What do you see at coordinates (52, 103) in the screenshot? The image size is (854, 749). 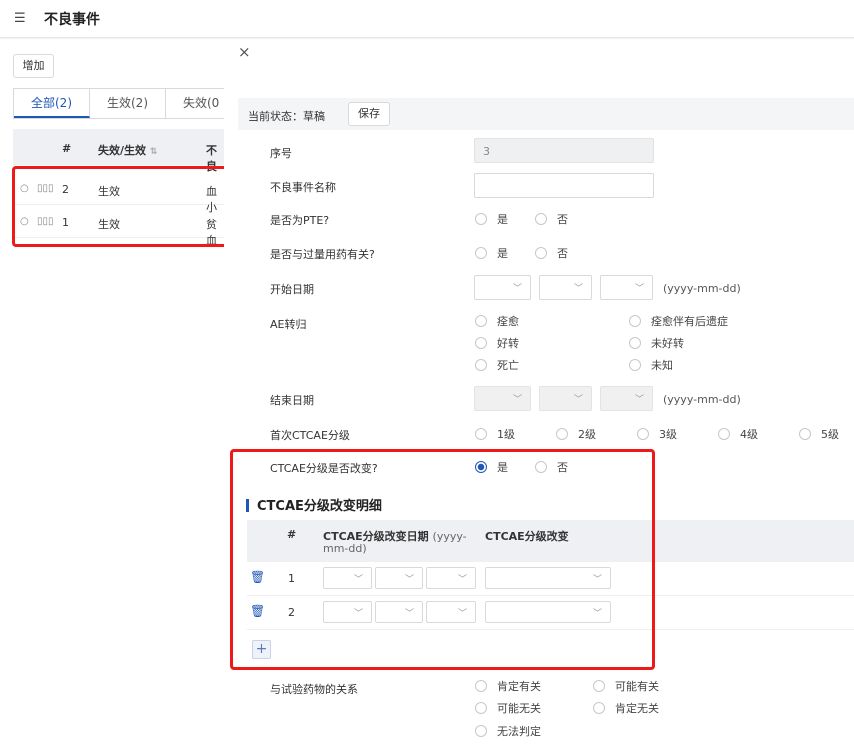 I see `tab-all: 全部(2)` at bounding box center [52, 103].